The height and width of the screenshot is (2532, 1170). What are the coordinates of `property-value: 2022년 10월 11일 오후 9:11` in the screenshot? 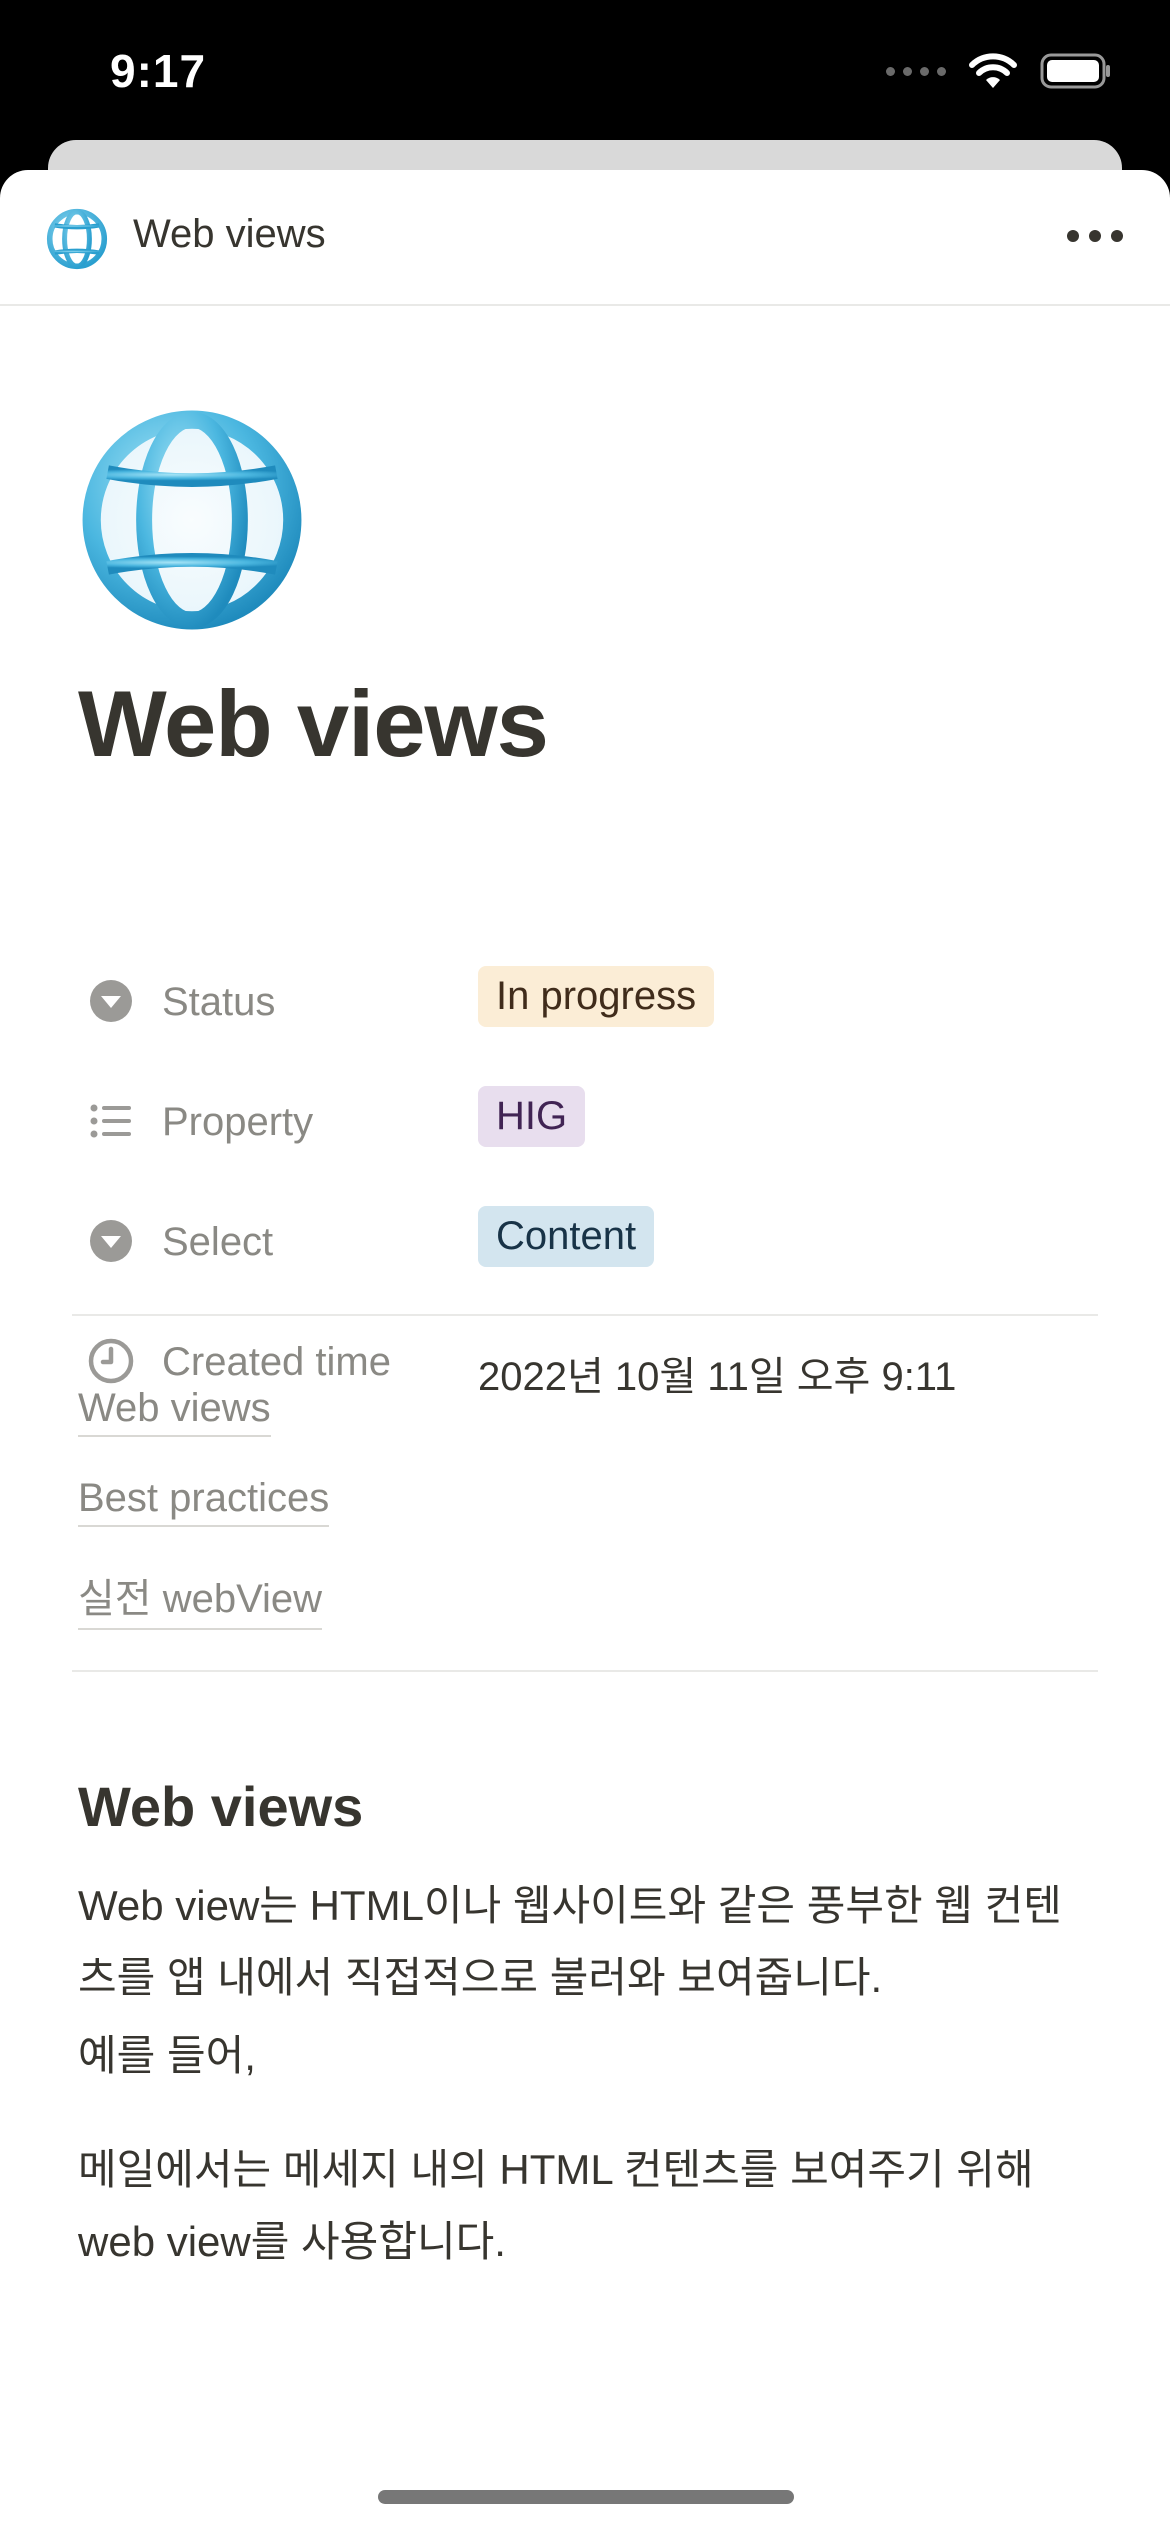 It's located at (717, 1364).